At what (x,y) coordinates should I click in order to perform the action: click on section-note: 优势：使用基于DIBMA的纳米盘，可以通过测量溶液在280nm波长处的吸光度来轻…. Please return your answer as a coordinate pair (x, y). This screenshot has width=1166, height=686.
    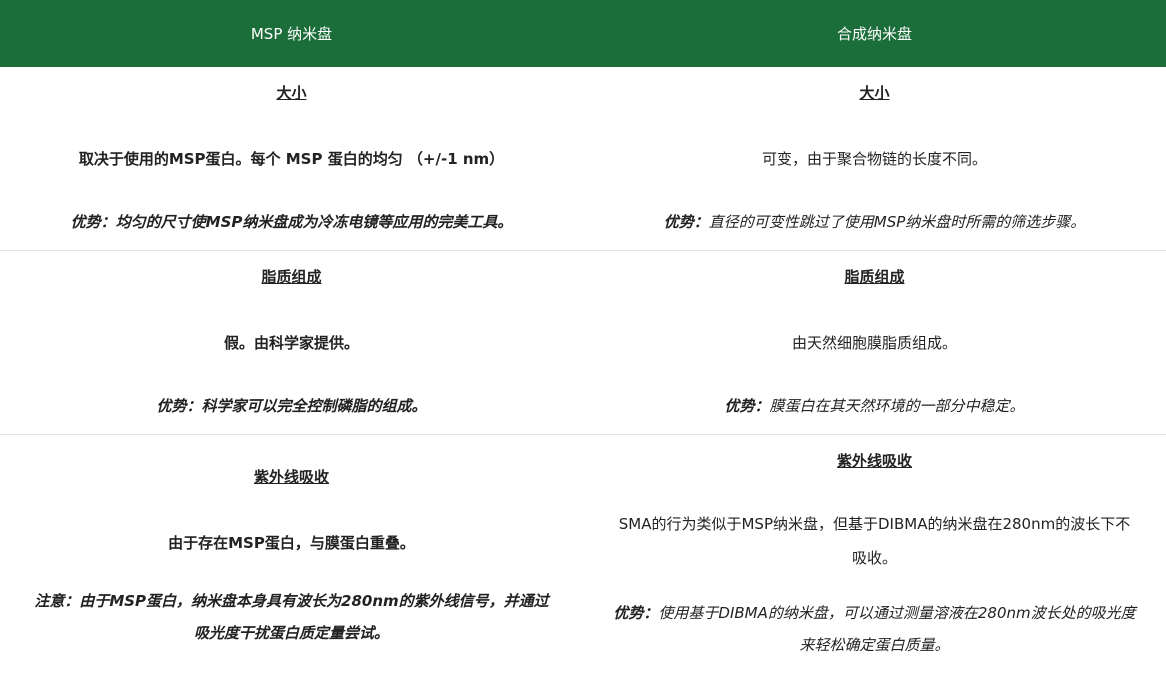
    Looking at the image, I should click on (874, 629).